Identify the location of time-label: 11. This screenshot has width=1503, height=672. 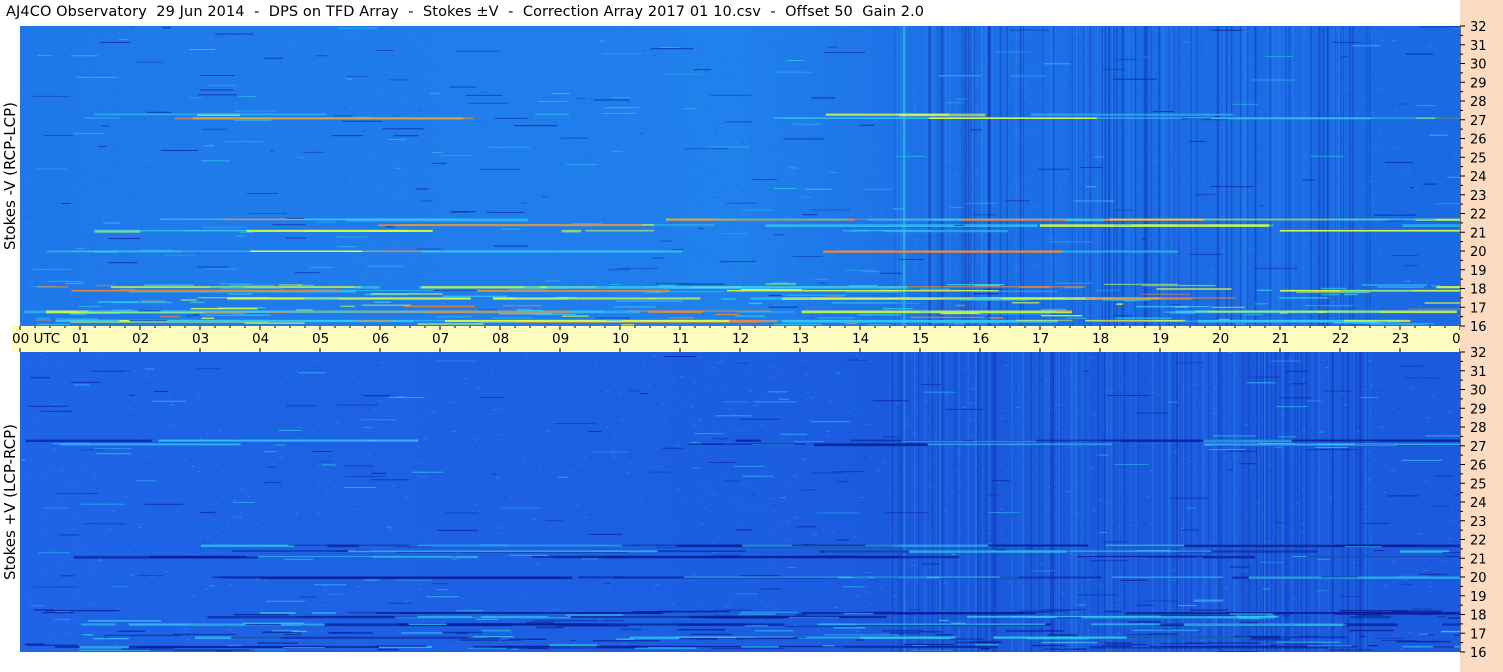
(680, 339).